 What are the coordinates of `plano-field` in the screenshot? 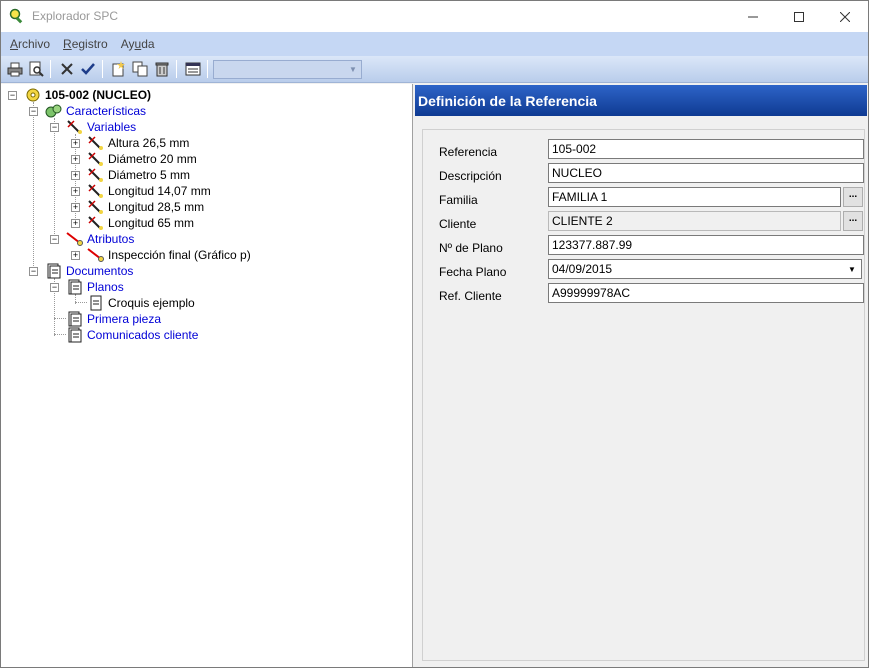 It's located at (706, 245).